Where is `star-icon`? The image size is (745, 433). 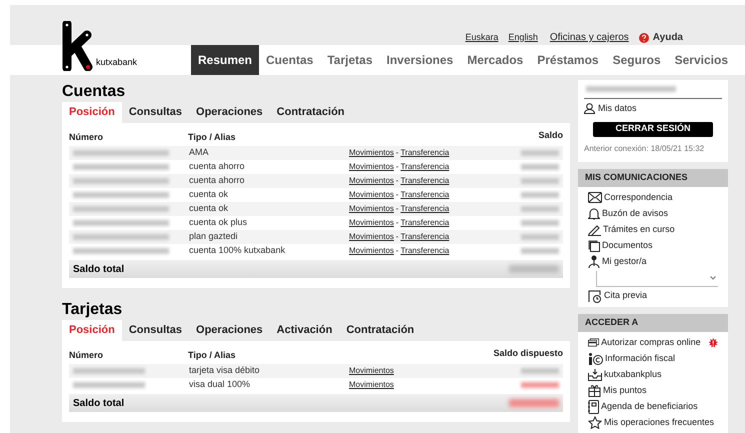 star-icon is located at coordinates (595, 422).